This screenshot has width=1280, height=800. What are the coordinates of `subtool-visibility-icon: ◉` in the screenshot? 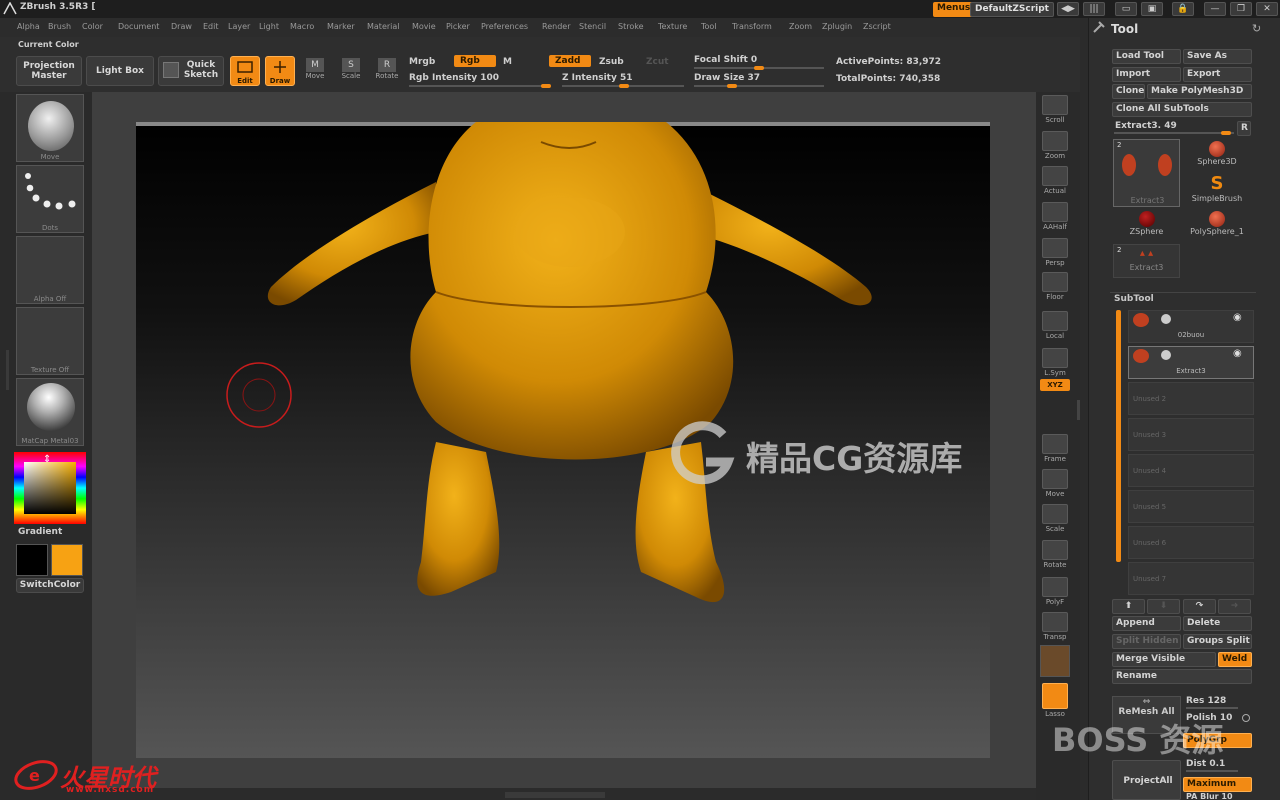 It's located at (1237, 353).